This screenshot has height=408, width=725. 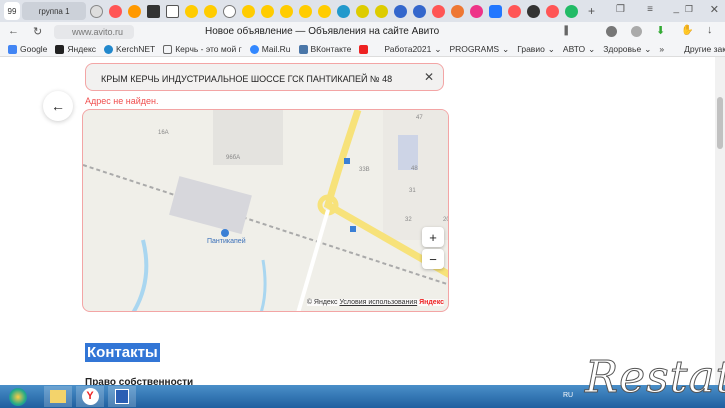 I want to click on folder-zdorovie: Здоровье ⌄, so click(x=627, y=49).